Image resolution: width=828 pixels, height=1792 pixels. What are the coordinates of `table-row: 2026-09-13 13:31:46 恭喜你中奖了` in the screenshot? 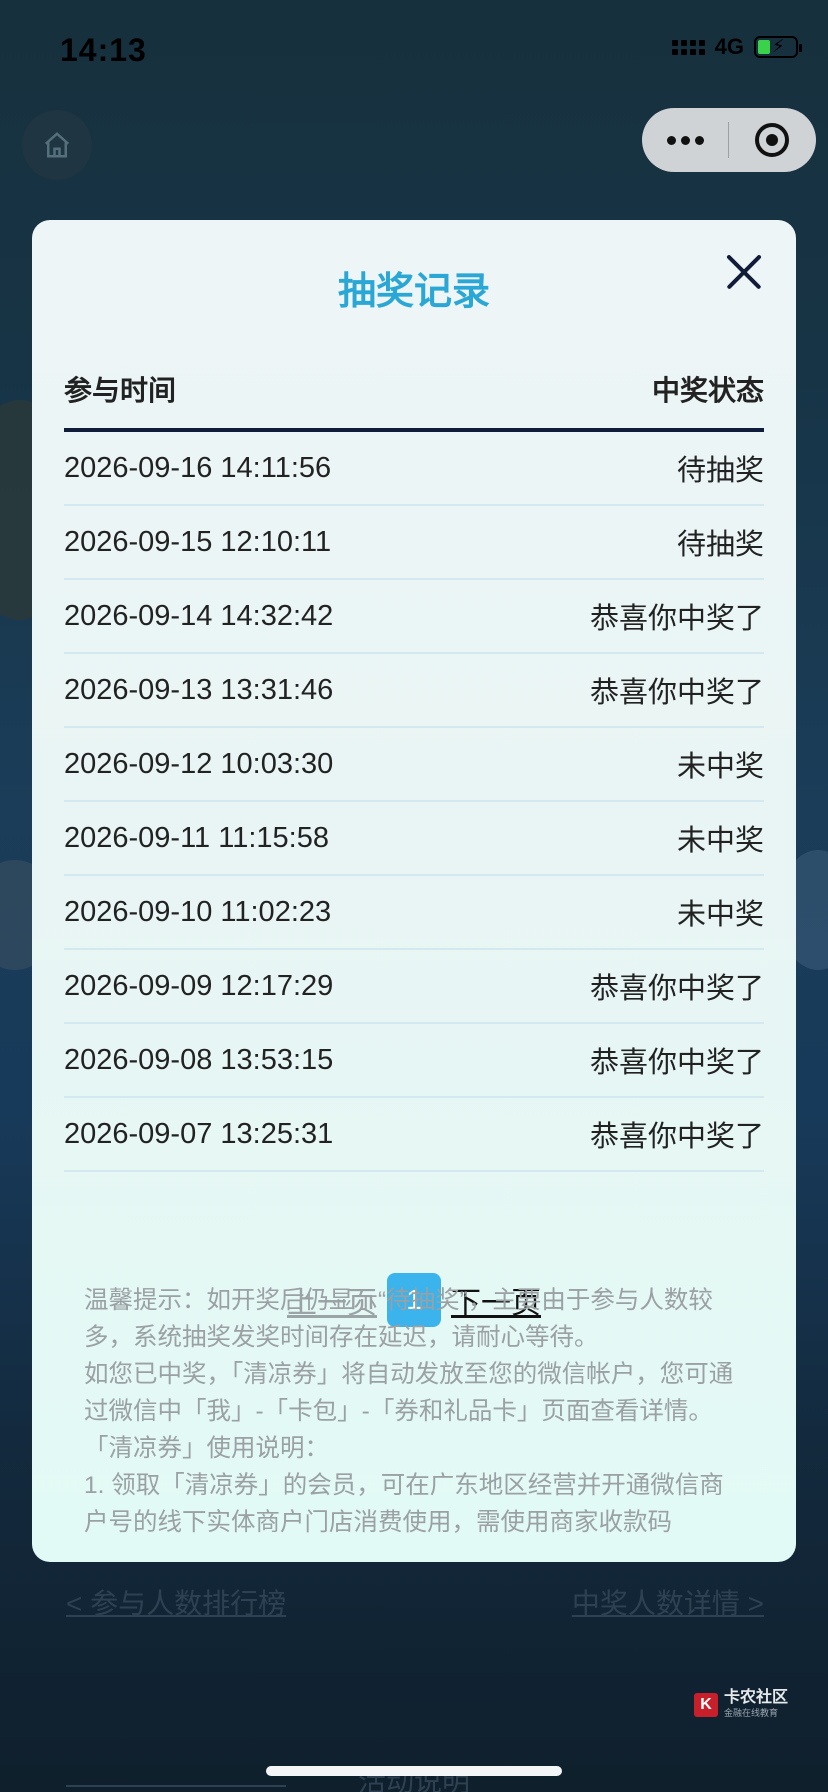 It's located at (414, 691).